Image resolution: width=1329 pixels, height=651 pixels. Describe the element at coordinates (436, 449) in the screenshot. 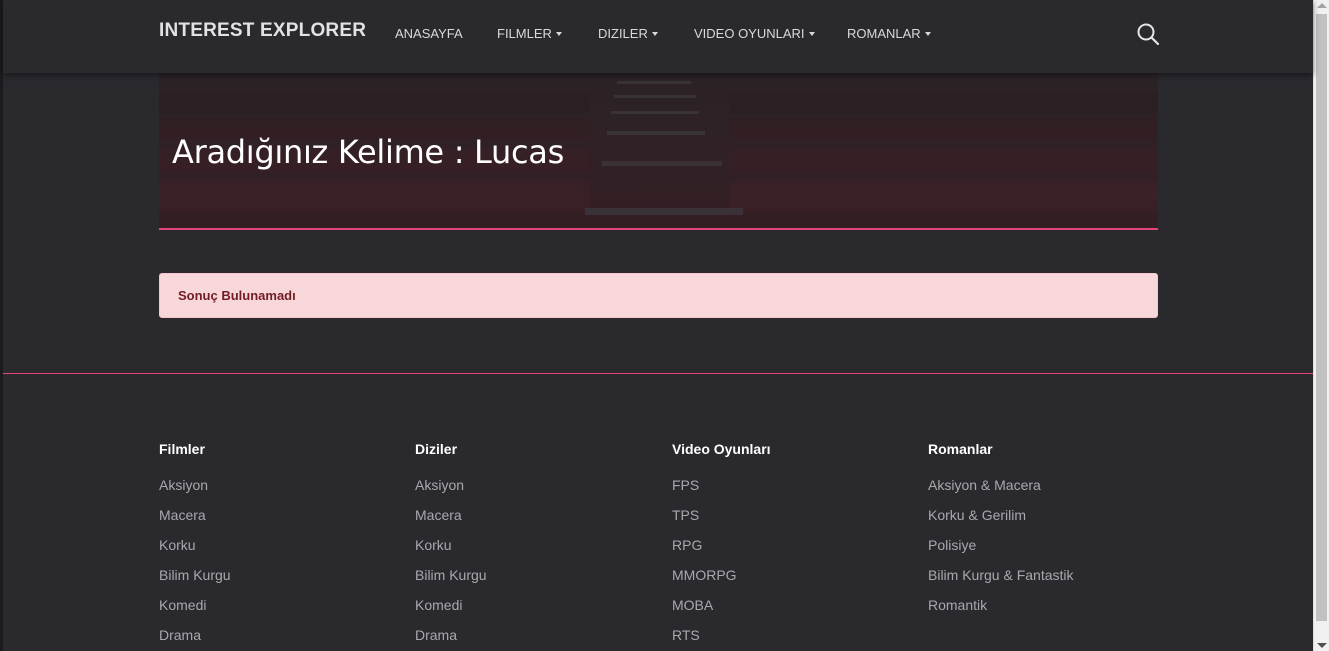

I see `footer-column-title: Diziler` at that location.